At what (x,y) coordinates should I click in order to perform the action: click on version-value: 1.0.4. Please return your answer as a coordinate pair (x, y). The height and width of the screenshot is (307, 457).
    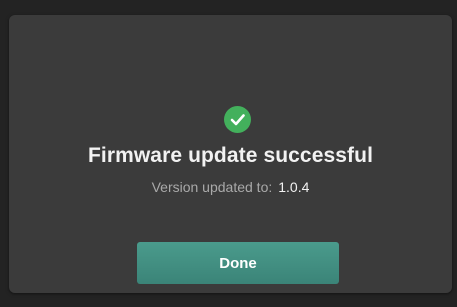
    Looking at the image, I should click on (294, 187).